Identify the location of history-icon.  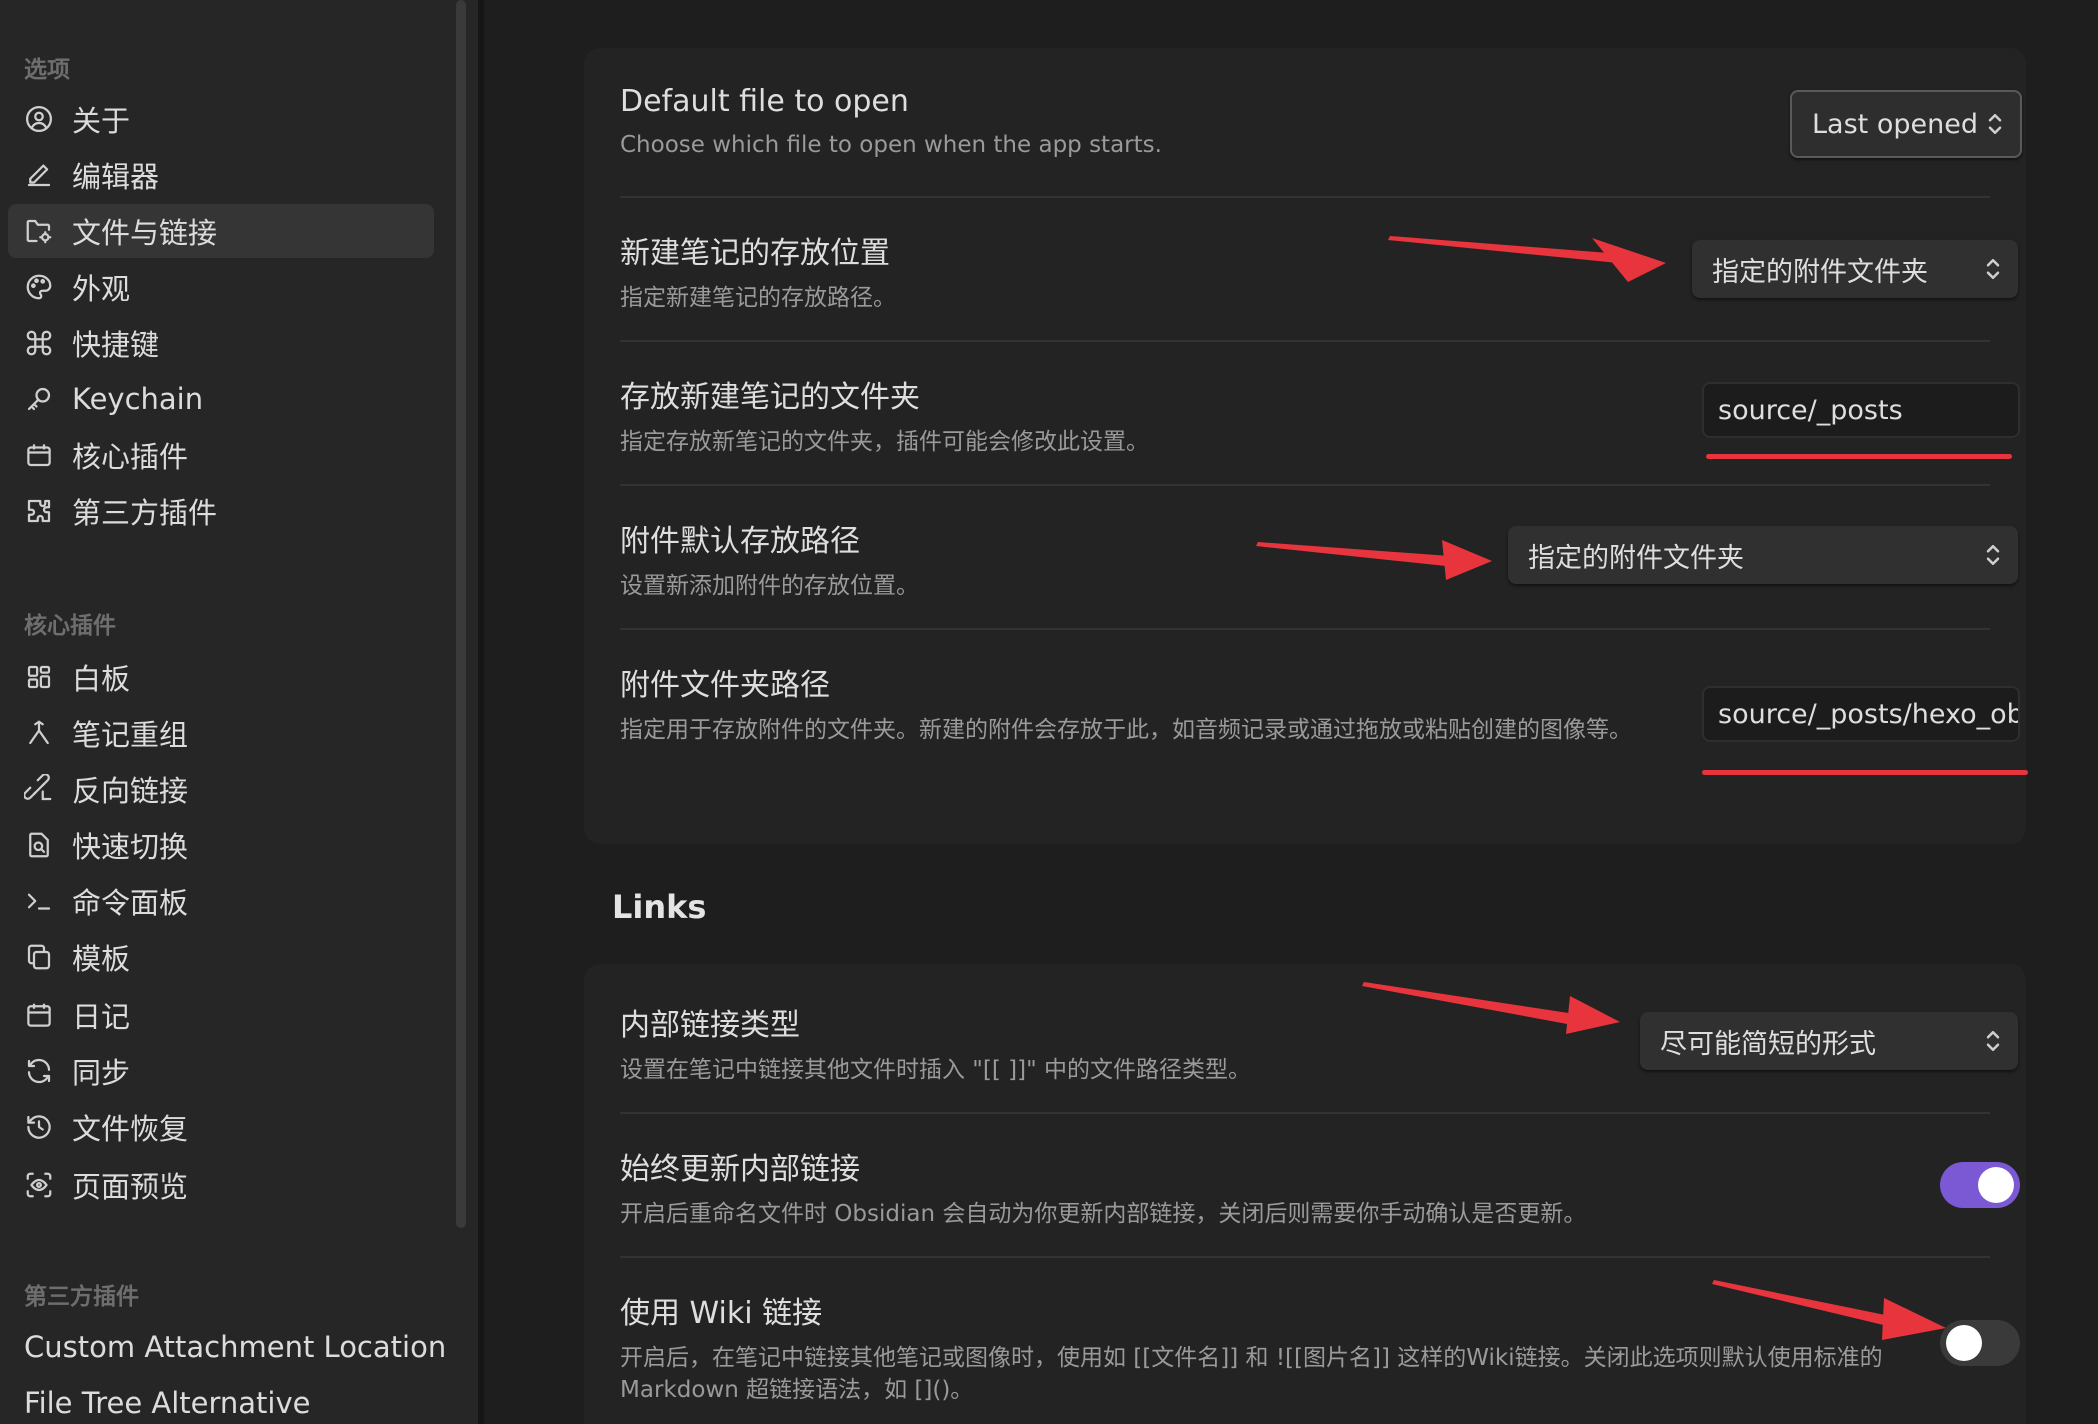
(39, 1127).